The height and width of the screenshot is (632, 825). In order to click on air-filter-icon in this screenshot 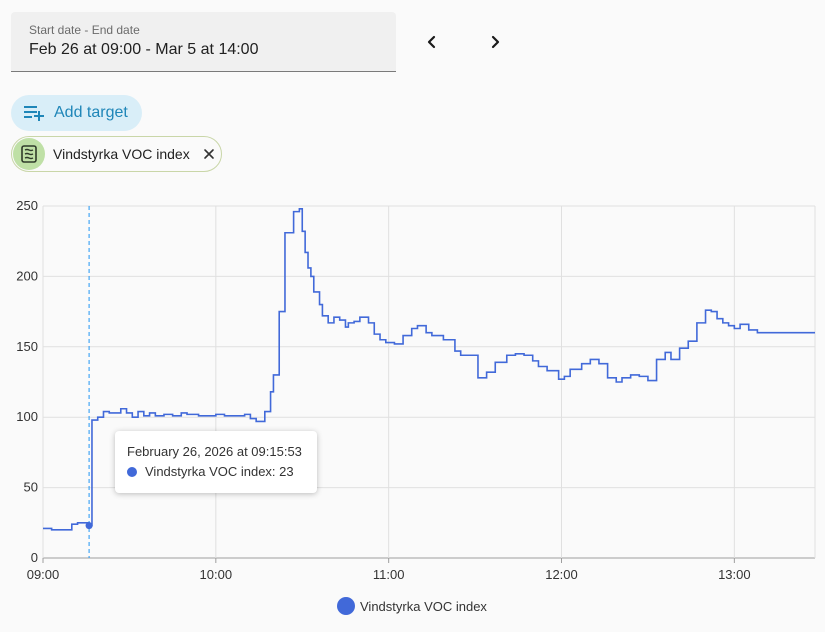, I will do `click(29, 154)`.